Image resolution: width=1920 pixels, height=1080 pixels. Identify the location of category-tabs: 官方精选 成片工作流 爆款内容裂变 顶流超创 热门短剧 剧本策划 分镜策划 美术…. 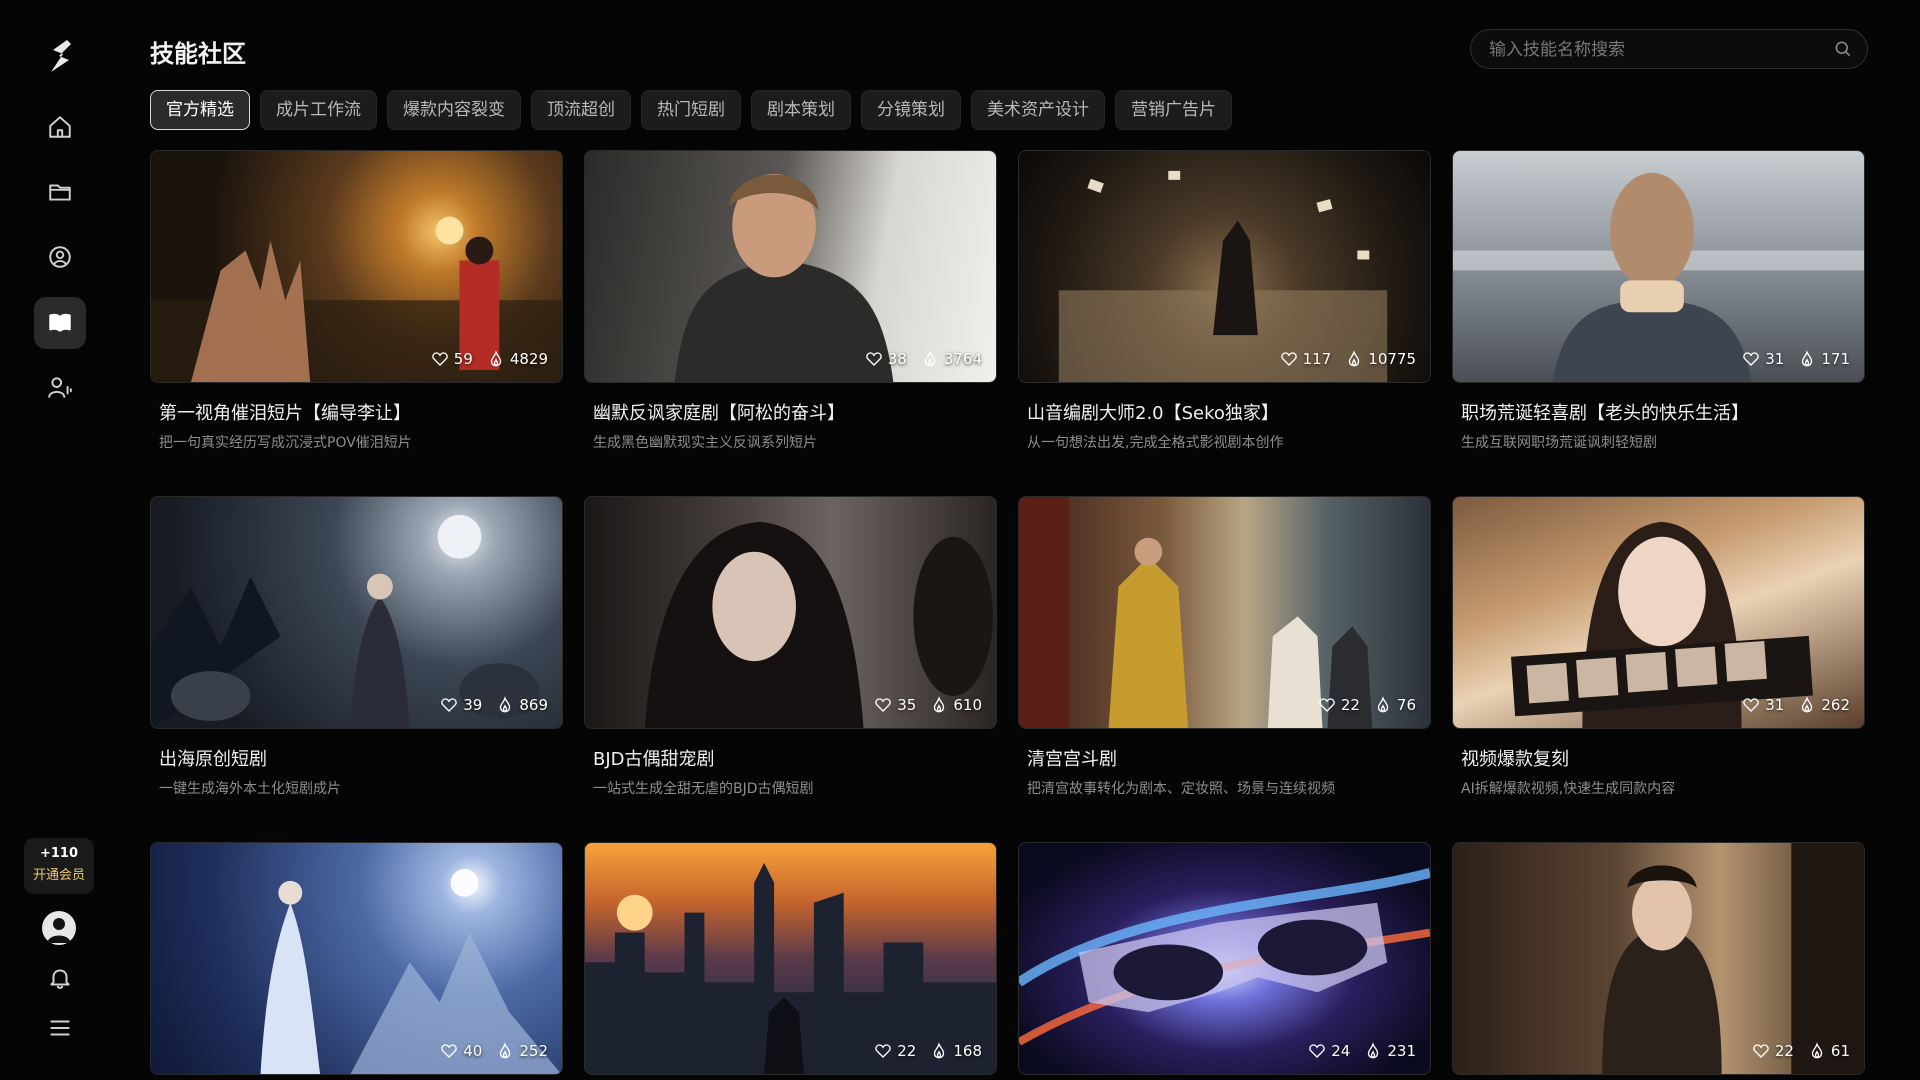
(691, 110).